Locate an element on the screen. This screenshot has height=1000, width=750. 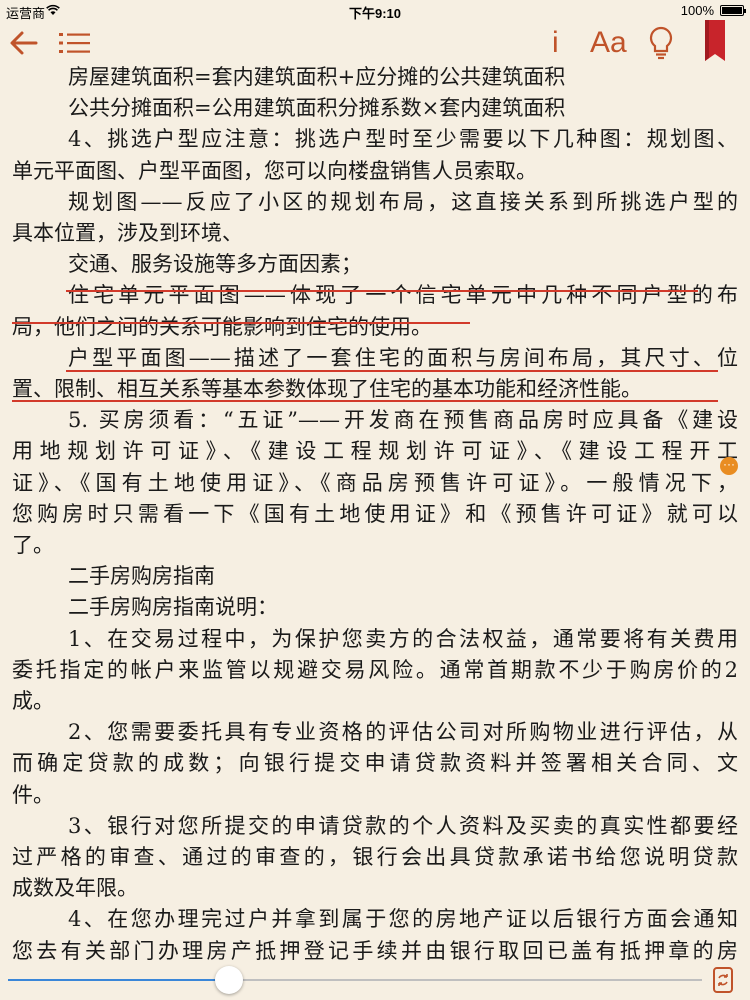
battery-percent: 100% is located at coordinates (697, 10).